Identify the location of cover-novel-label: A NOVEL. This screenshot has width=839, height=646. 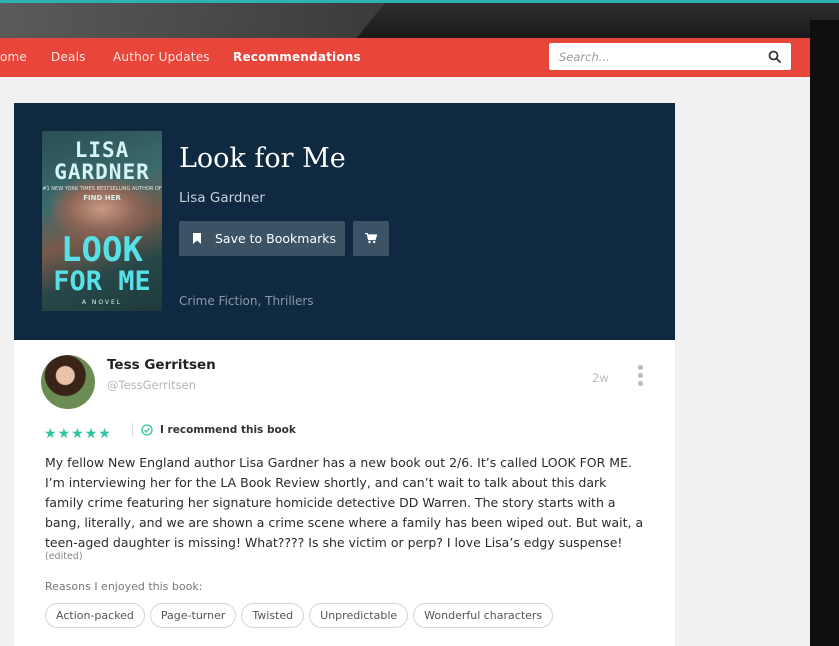
(102, 302).